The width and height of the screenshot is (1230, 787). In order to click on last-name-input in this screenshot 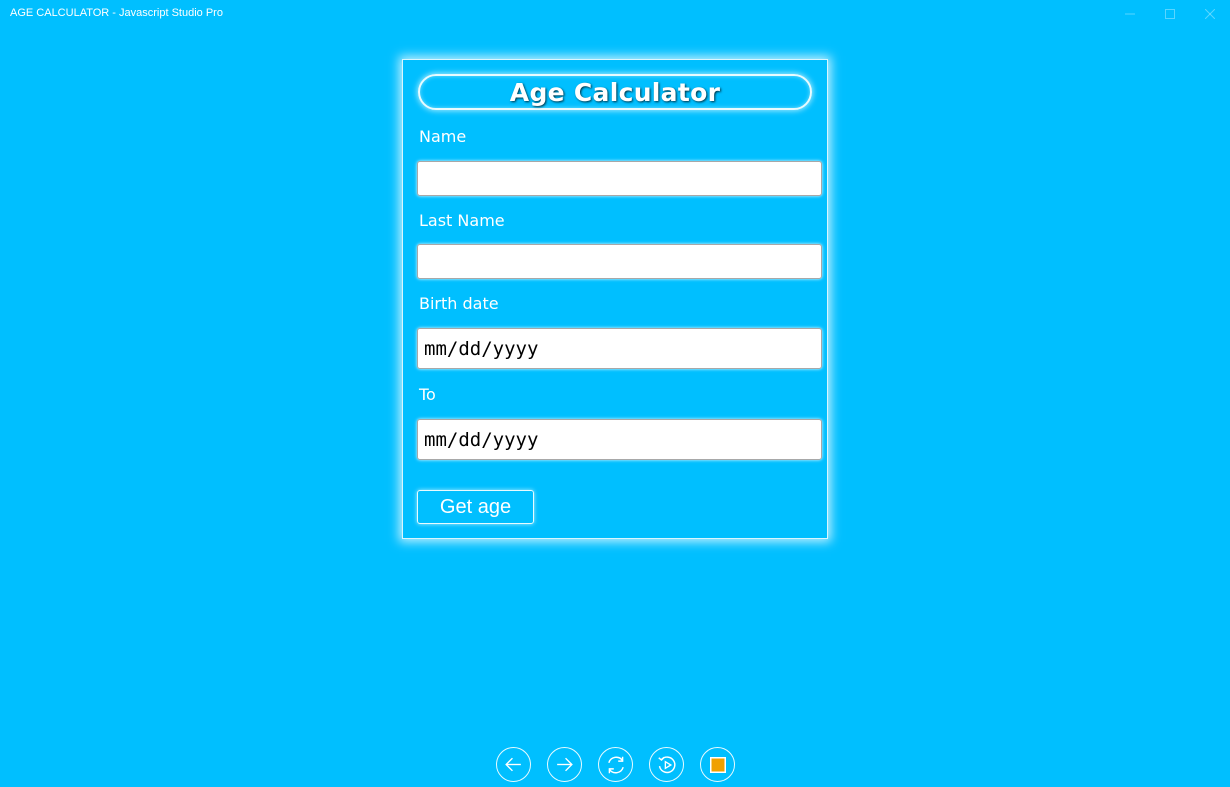, I will do `click(619, 261)`.